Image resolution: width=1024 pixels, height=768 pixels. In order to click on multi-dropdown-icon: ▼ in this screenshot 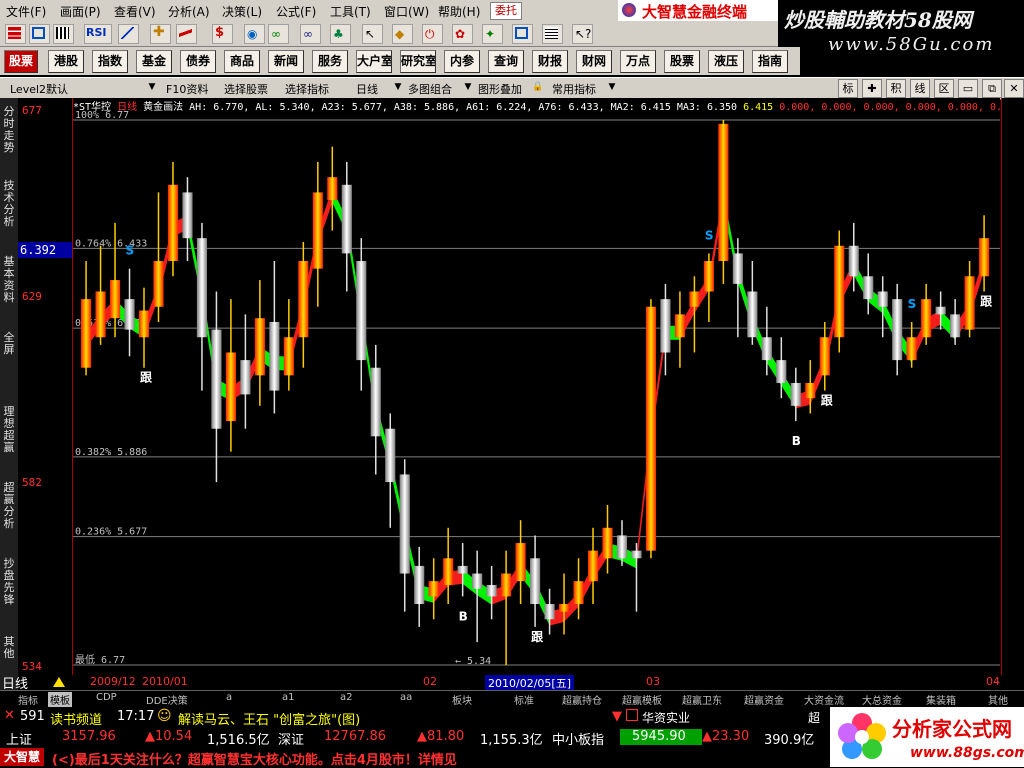, I will do `click(468, 87)`.